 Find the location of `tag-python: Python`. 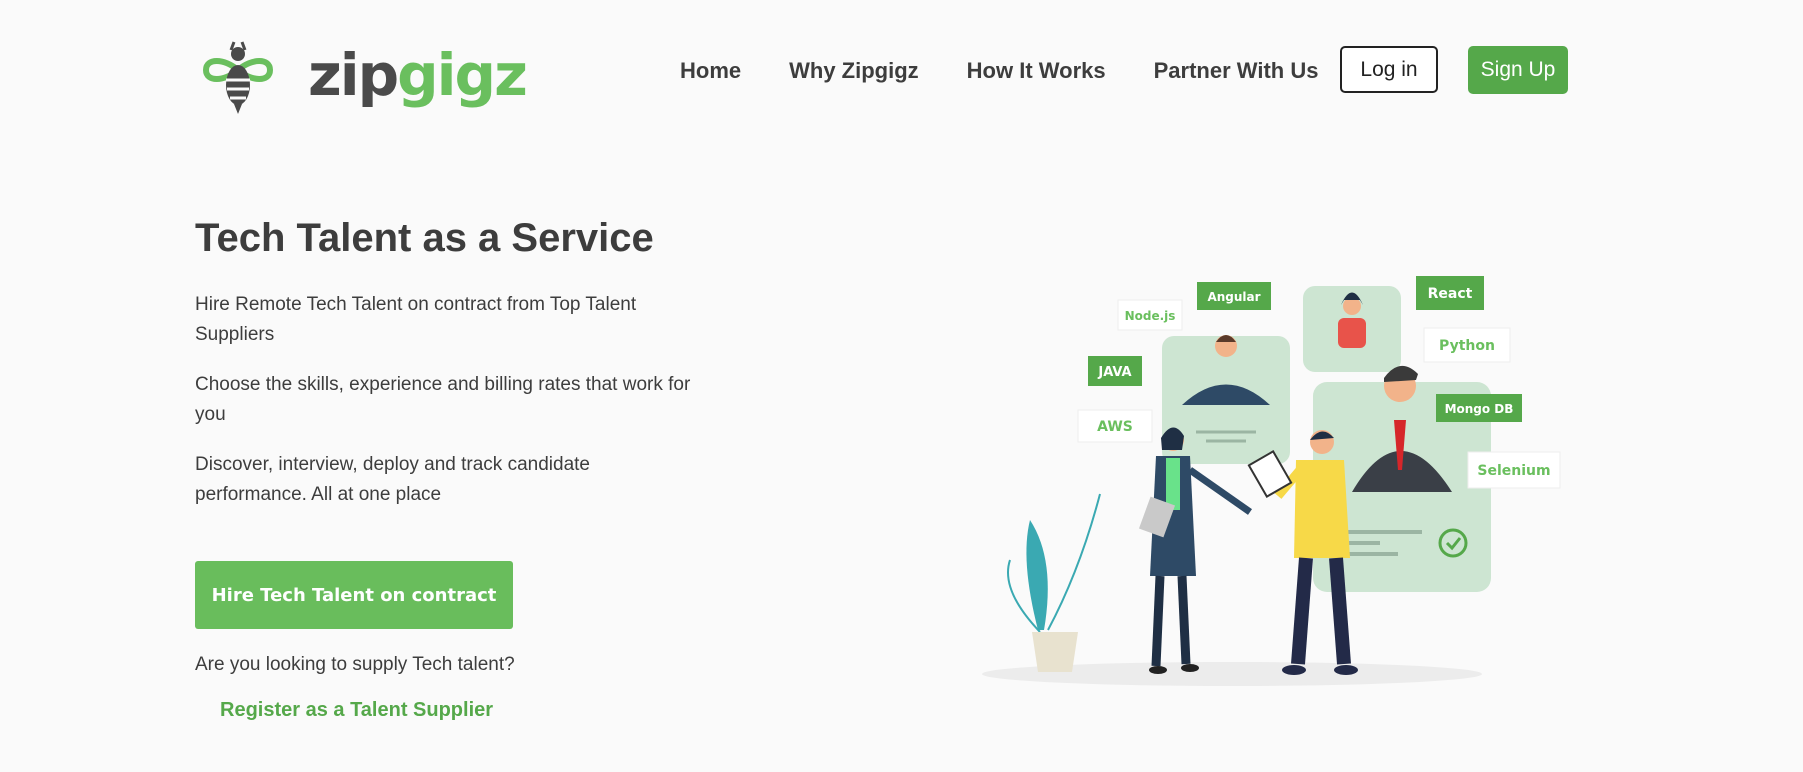

tag-python: Python is located at coordinates (1467, 345).